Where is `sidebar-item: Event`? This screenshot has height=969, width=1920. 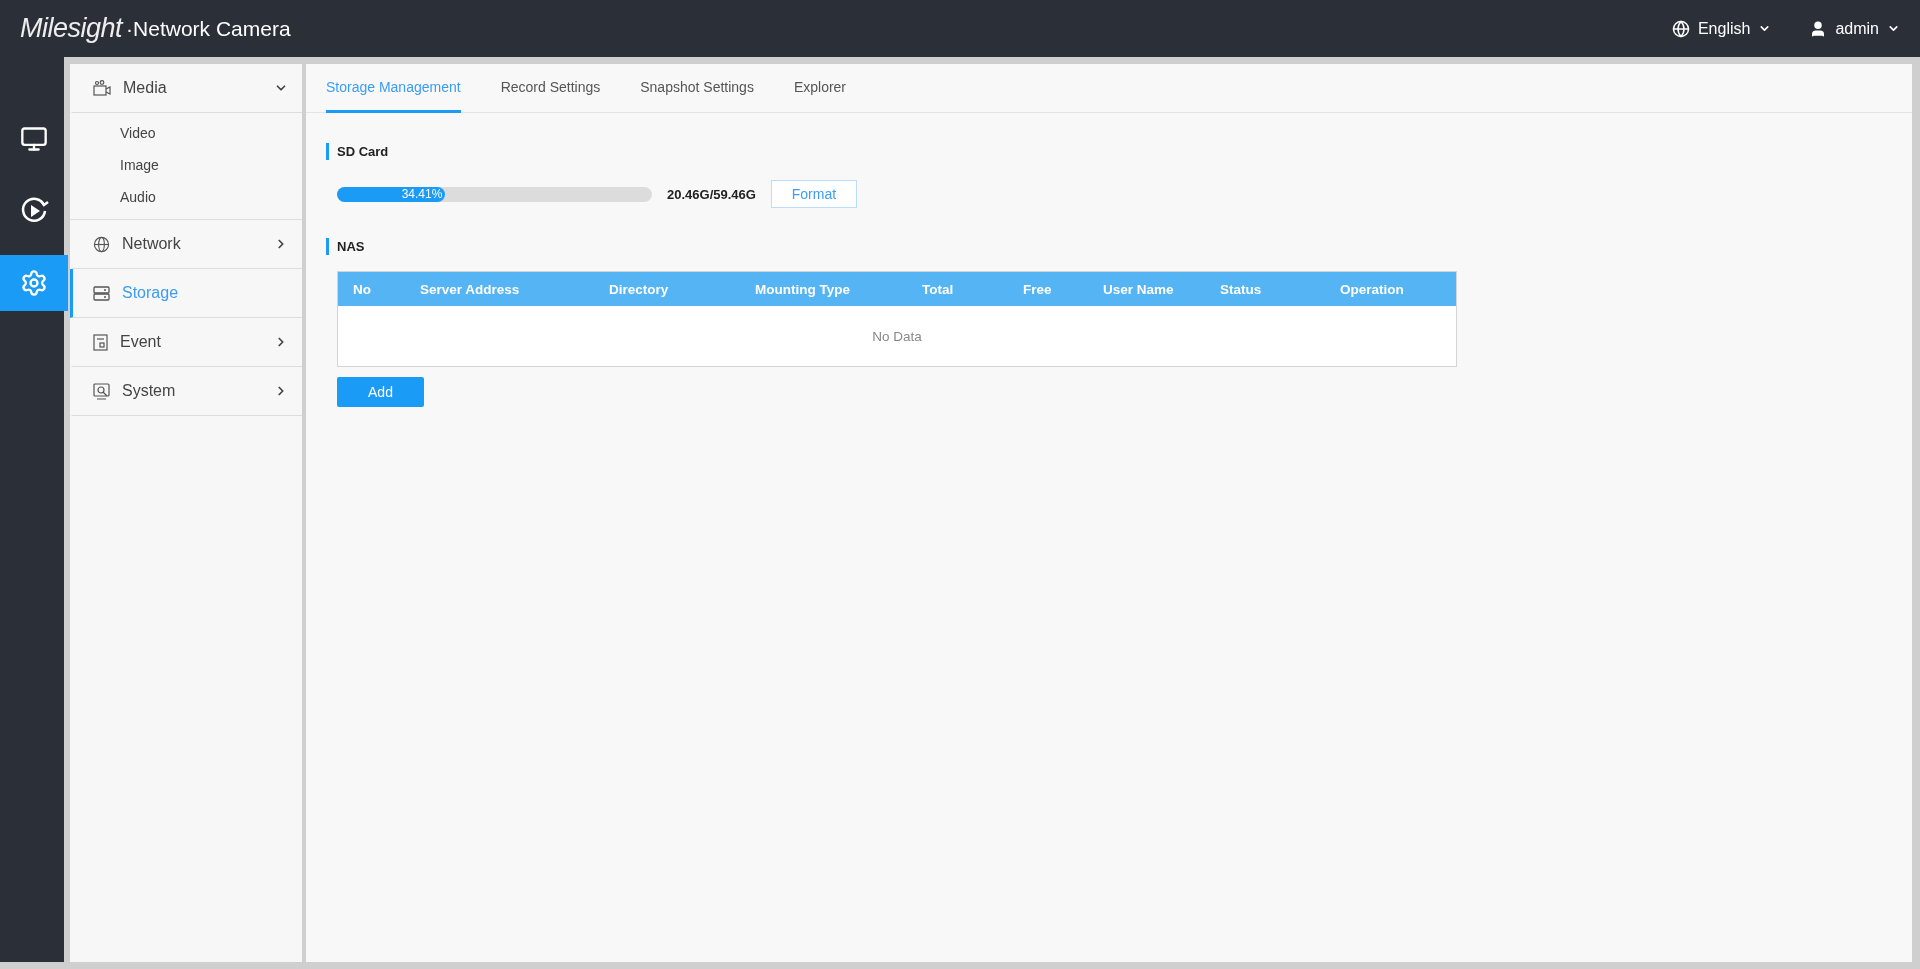 sidebar-item: Event is located at coordinates (186, 342).